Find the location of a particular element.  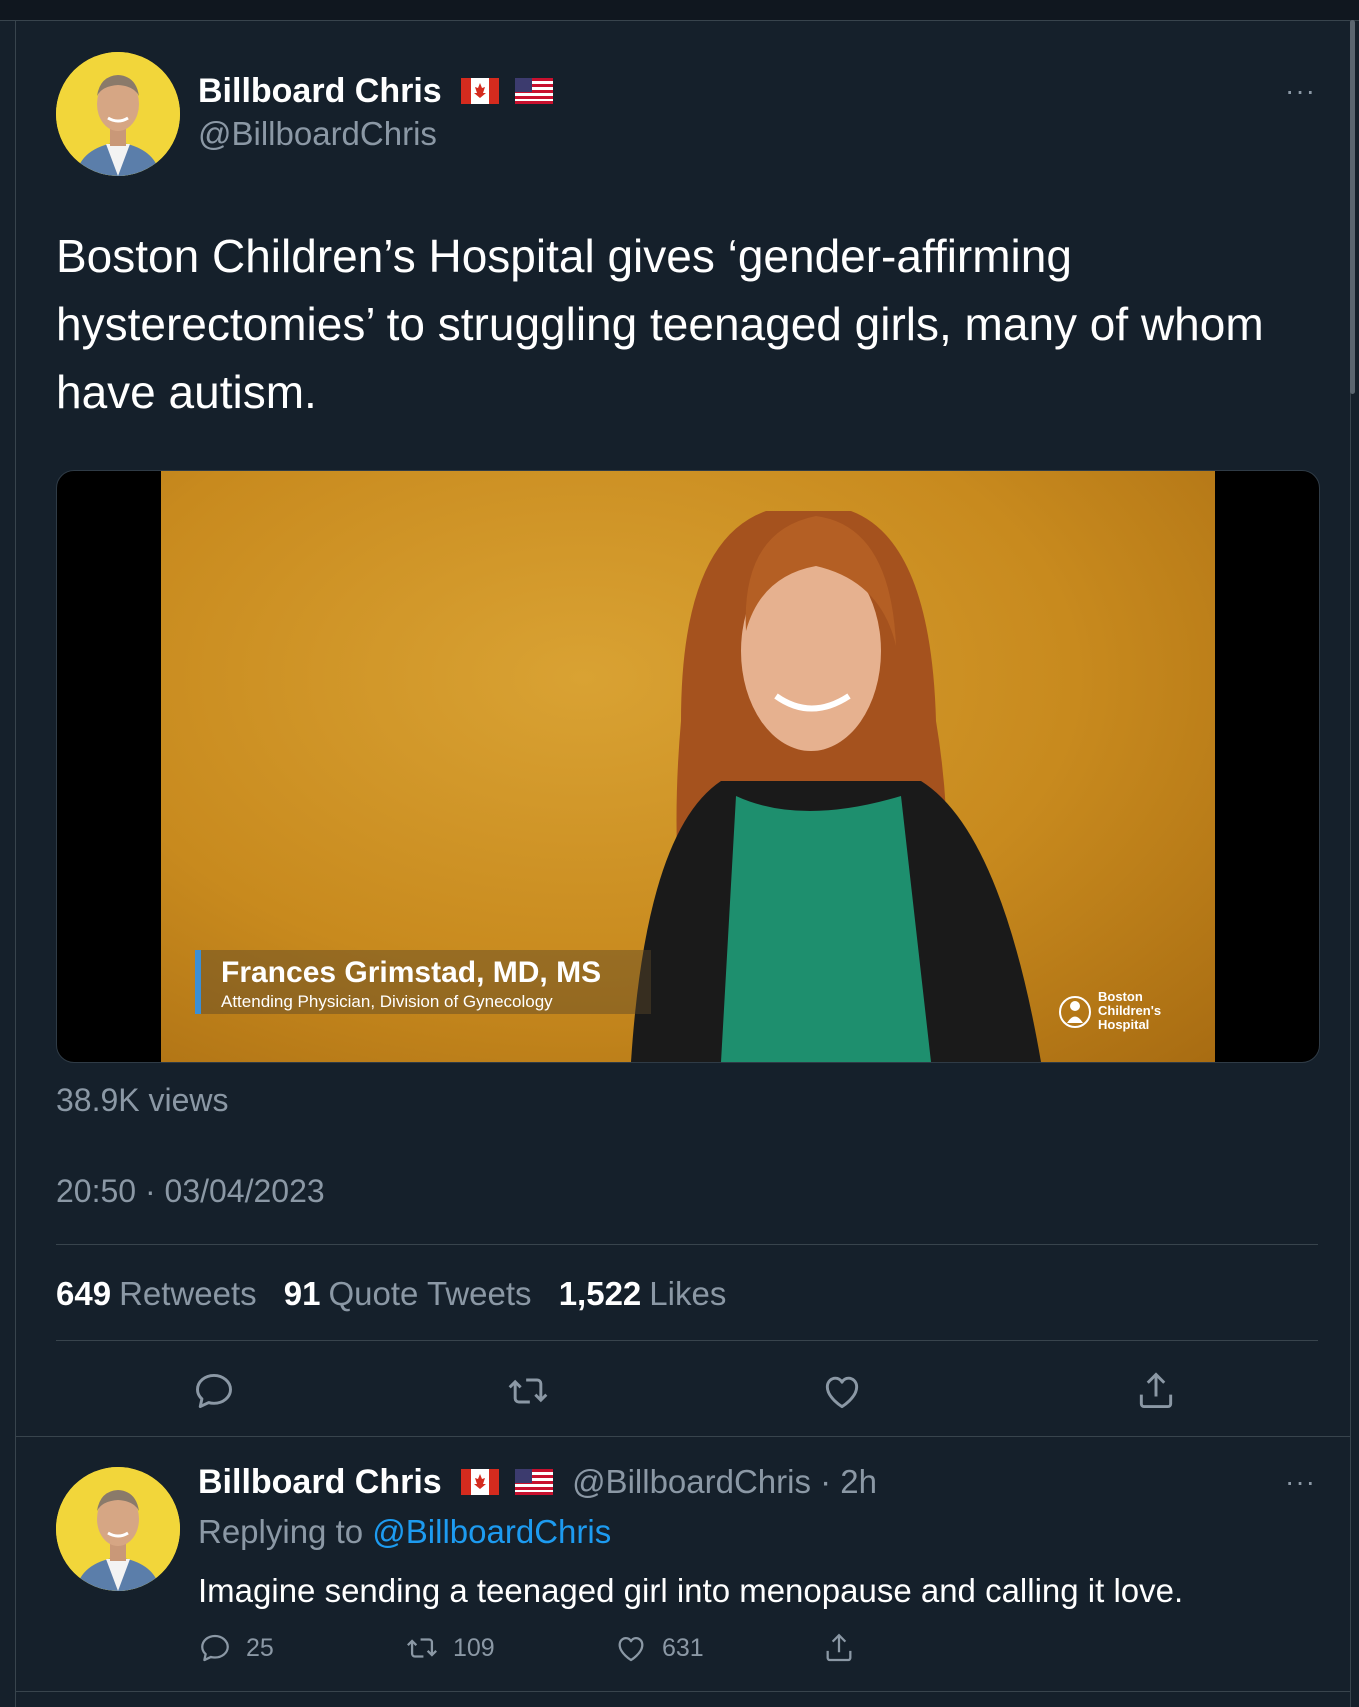

hospital-logo: Boston Children's Hospital is located at coordinates (1118, 1013).